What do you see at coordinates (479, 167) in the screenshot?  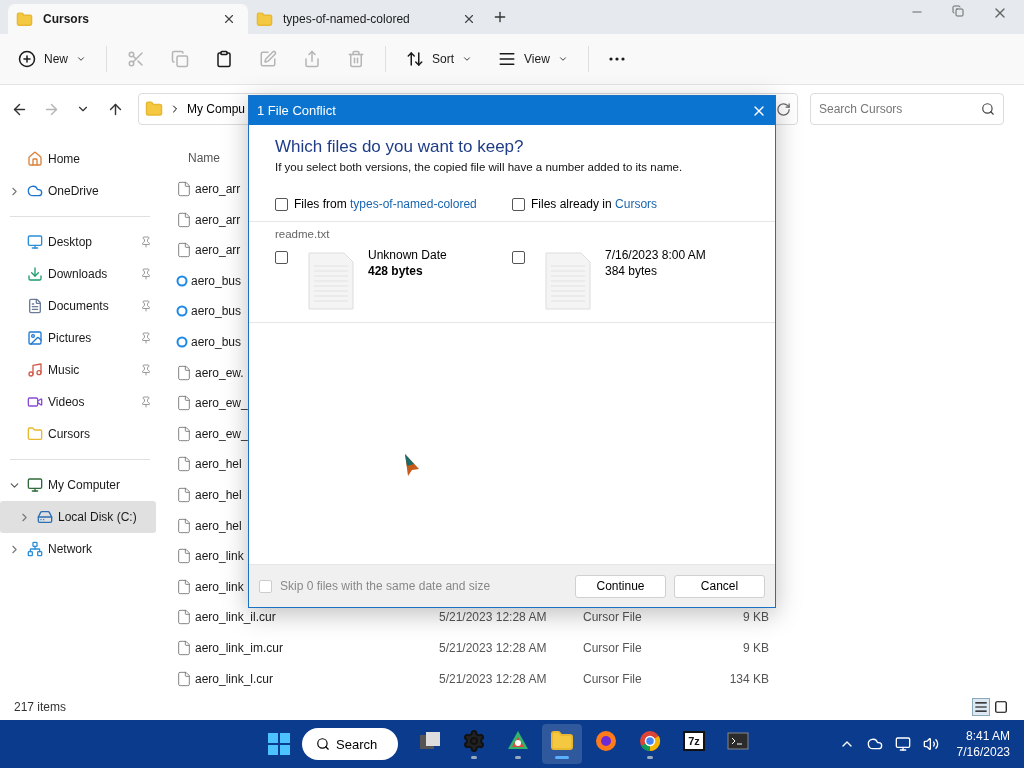 I see `dialog-subtitle: If you select both versions, the copied file will have a number added to its name.` at bounding box center [479, 167].